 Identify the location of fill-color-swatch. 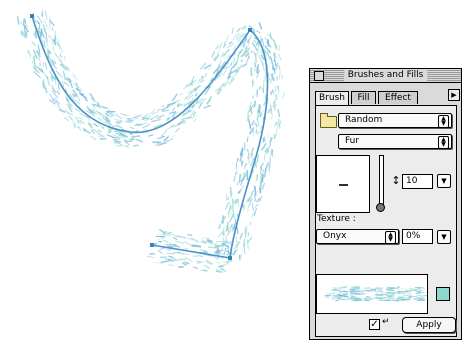
(443, 294).